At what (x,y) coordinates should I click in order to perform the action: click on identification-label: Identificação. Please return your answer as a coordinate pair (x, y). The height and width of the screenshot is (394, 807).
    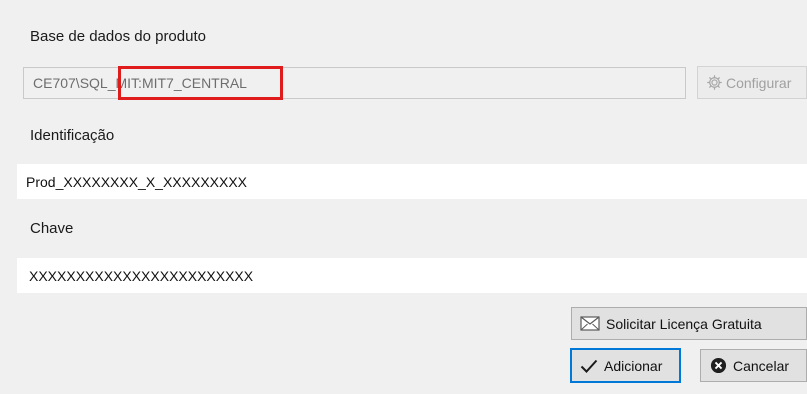
    Looking at the image, I should click on (72, 135).